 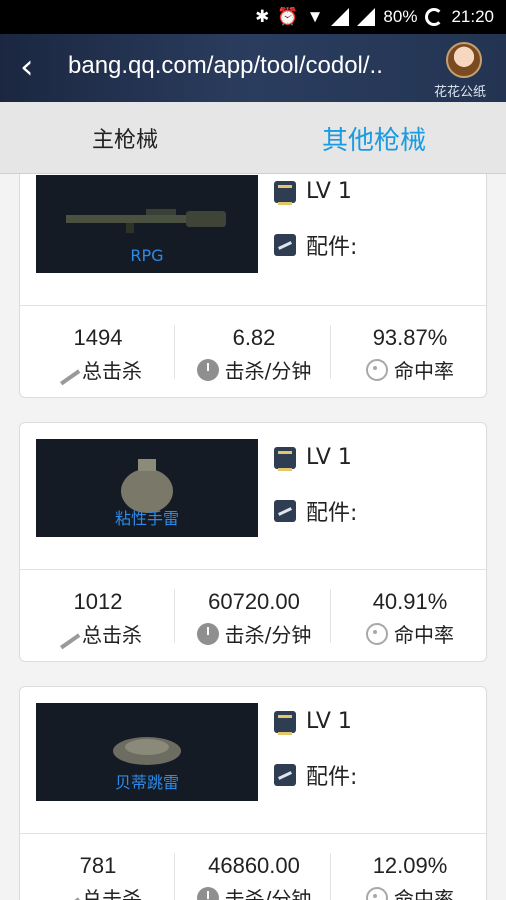 What do you see at coordinates (374, 138) in the screenshot?
I see `tab-other-weapons: 其他枪械` at bounding box center [374, 138].